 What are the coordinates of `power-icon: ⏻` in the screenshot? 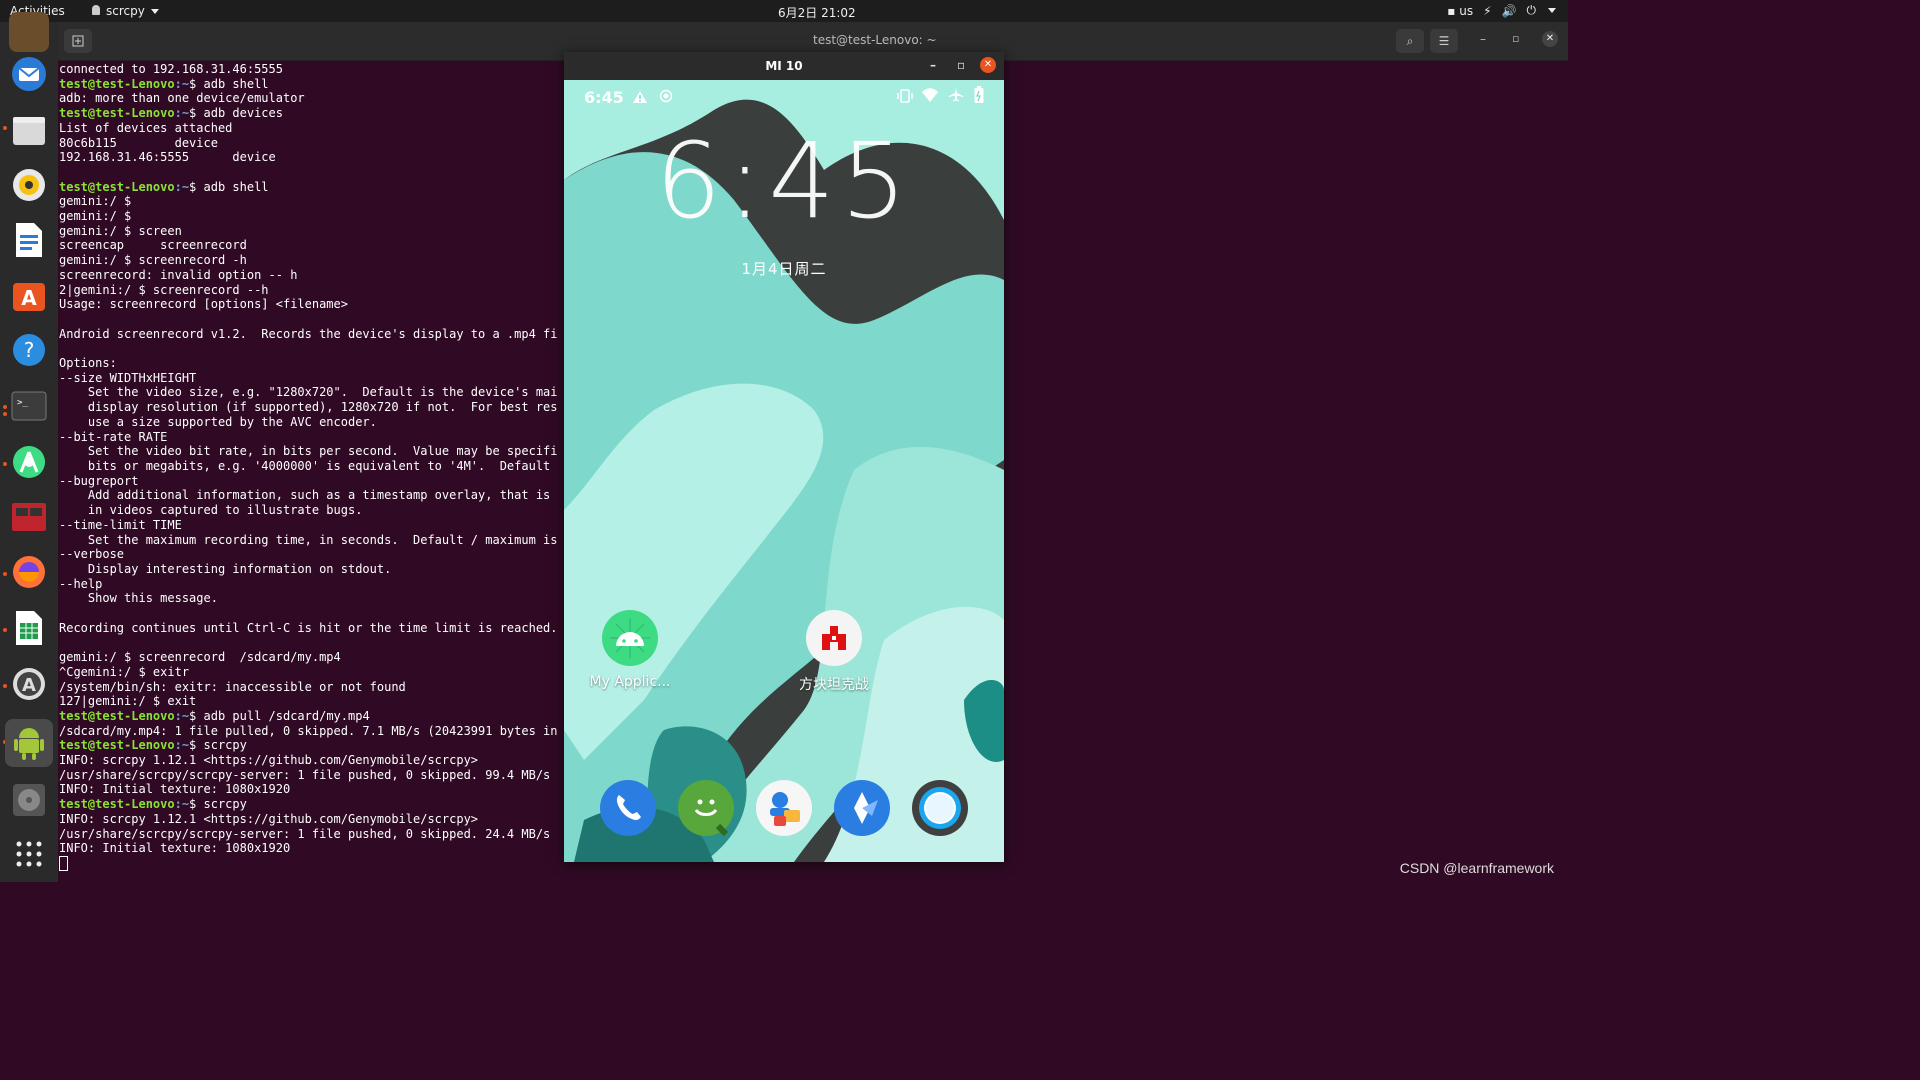 It's located at (1531, 10).